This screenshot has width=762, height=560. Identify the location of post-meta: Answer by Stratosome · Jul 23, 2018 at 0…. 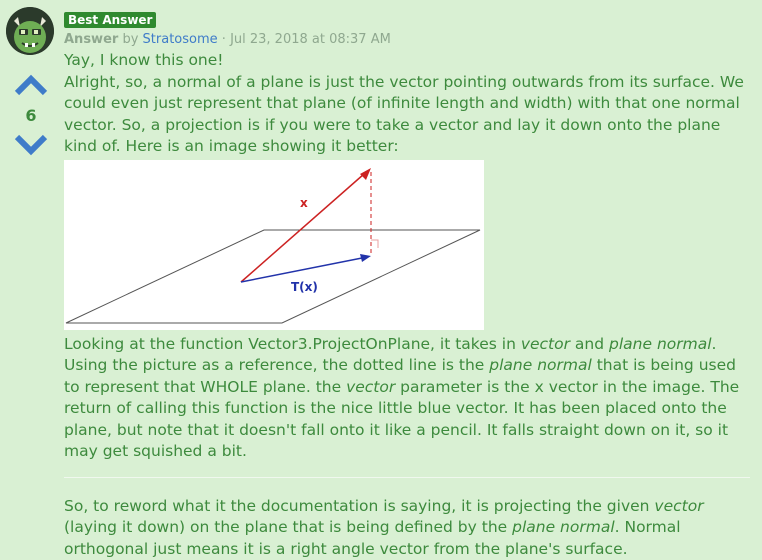
(227, 39).